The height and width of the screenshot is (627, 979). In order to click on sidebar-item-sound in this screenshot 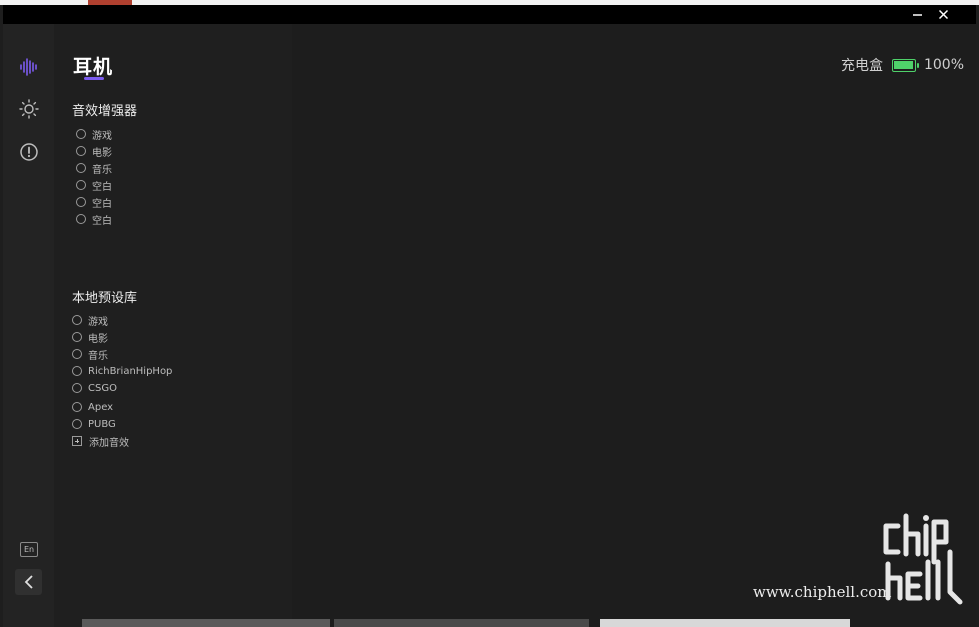, I will do `click(29, 67)`.